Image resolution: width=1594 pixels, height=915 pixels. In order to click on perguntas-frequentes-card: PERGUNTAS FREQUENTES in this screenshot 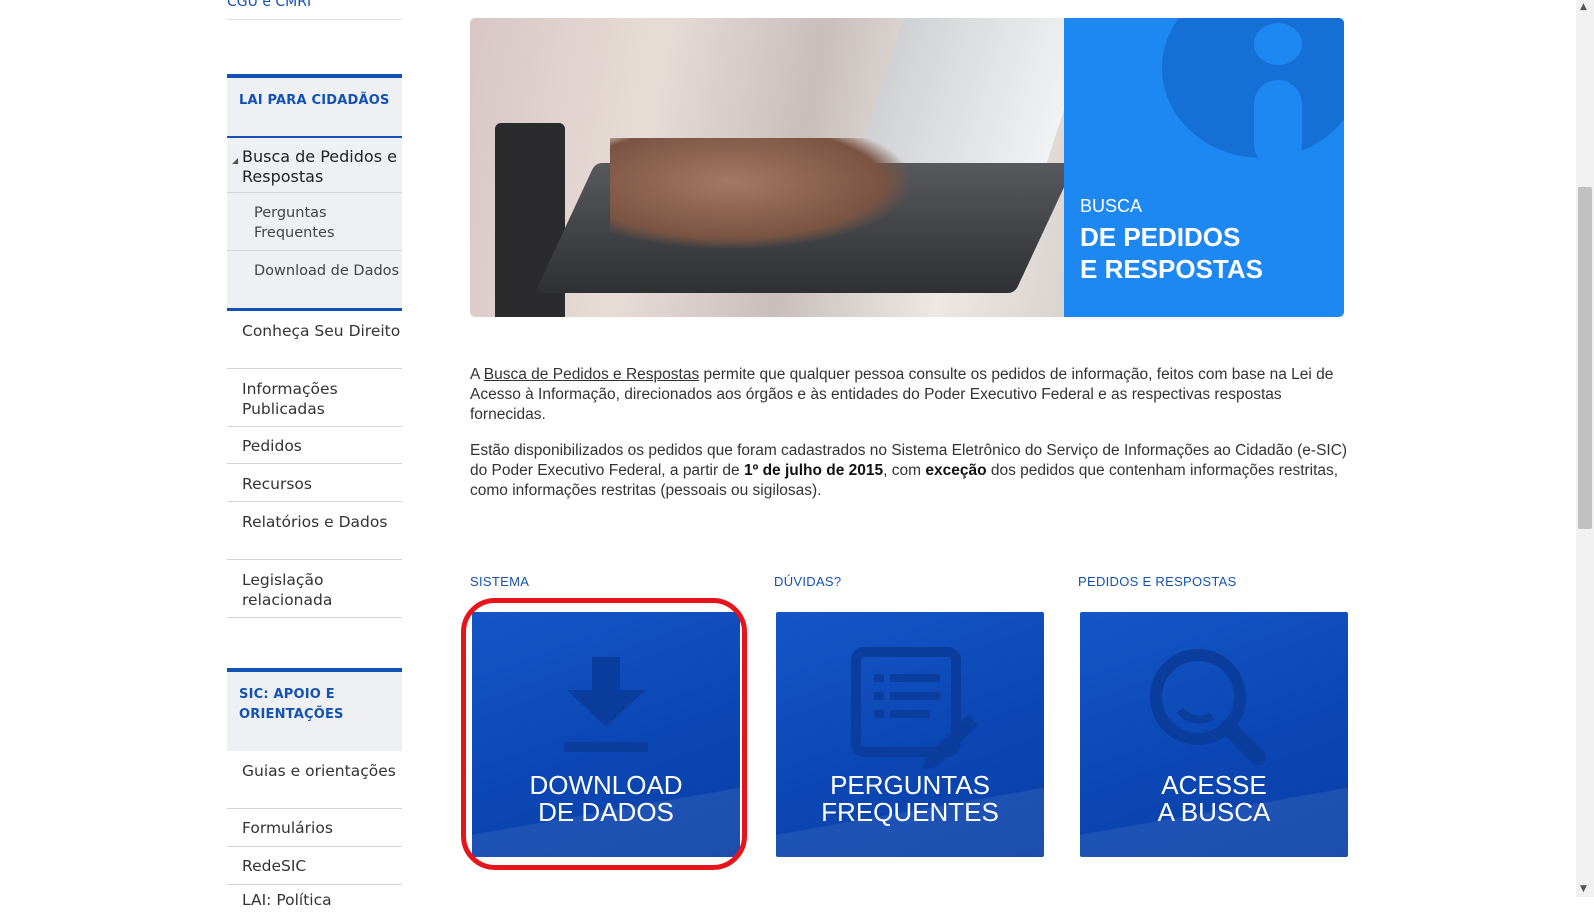, I will do `click(910, 734)`.